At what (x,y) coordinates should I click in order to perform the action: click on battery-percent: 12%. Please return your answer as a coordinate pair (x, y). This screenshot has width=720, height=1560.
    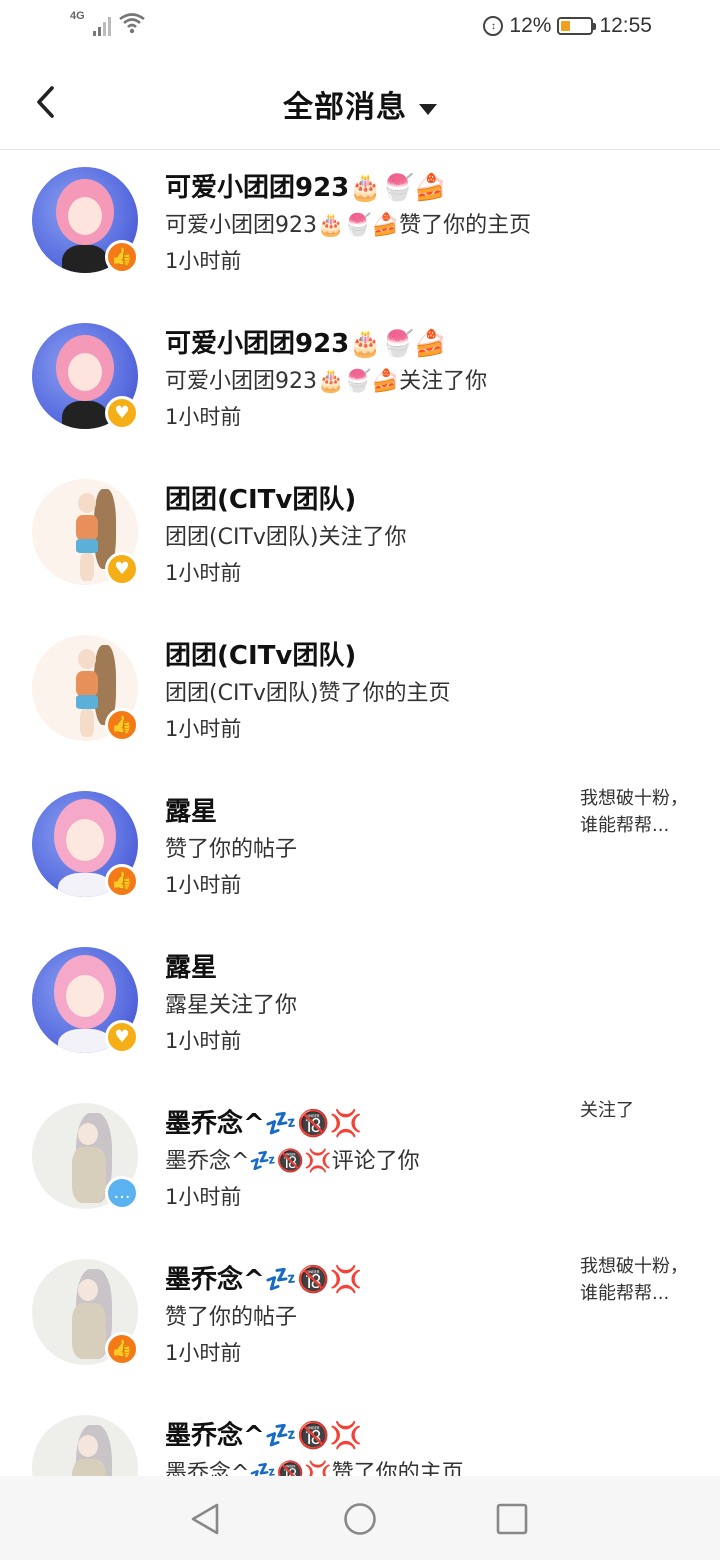
    Looking at the image, I should click on (530, 25).